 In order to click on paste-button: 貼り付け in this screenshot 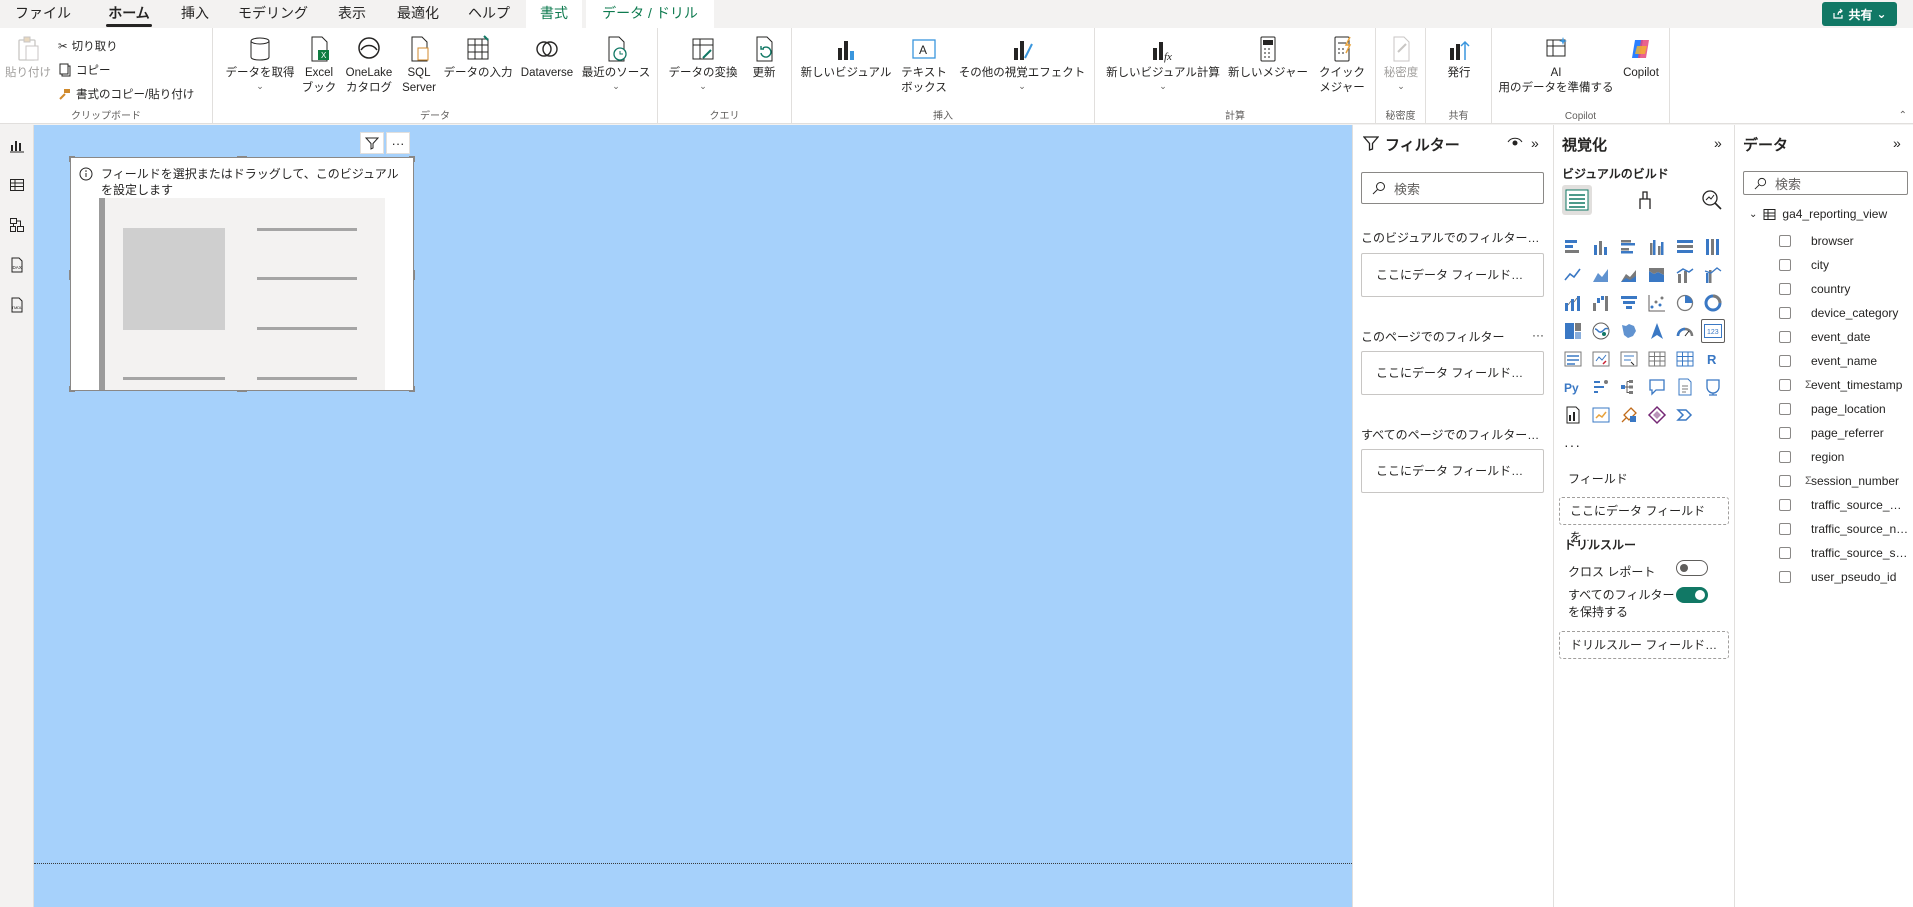, I will do `click(28, 57)`.